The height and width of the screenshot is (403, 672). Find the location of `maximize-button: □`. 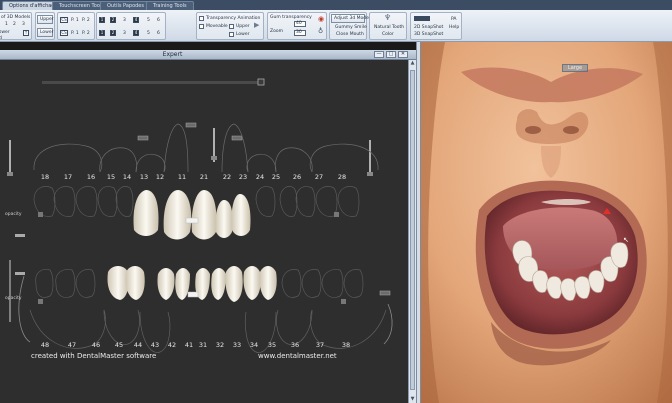

maximize-button: □ is located at coordinates (391, 54).